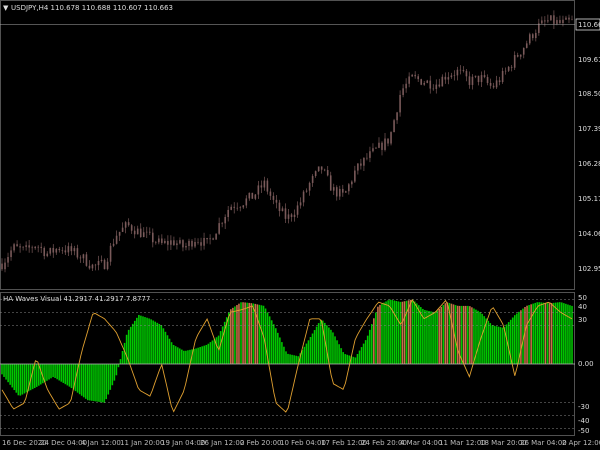 The image size is (600, 450). Describe the element at coordinates (583, 407) in the screenshot. I see `indicator-tick: -30` at that location.